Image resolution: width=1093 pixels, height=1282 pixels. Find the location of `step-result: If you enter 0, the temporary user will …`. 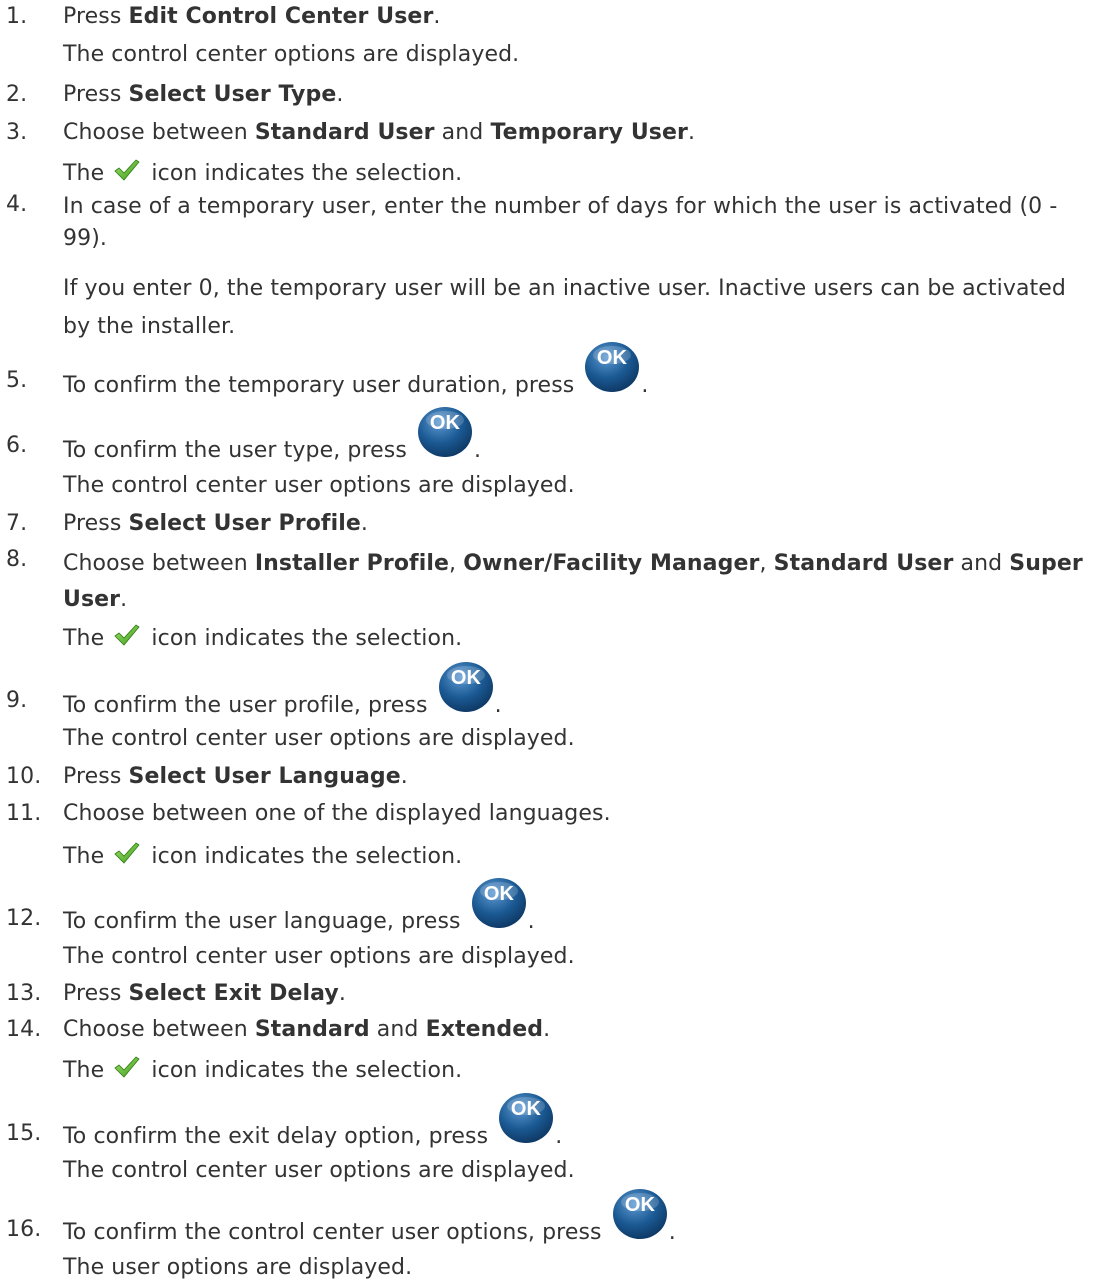

step-result: If you enter 0, the temporary user will … is located at coordinates (564, 307).